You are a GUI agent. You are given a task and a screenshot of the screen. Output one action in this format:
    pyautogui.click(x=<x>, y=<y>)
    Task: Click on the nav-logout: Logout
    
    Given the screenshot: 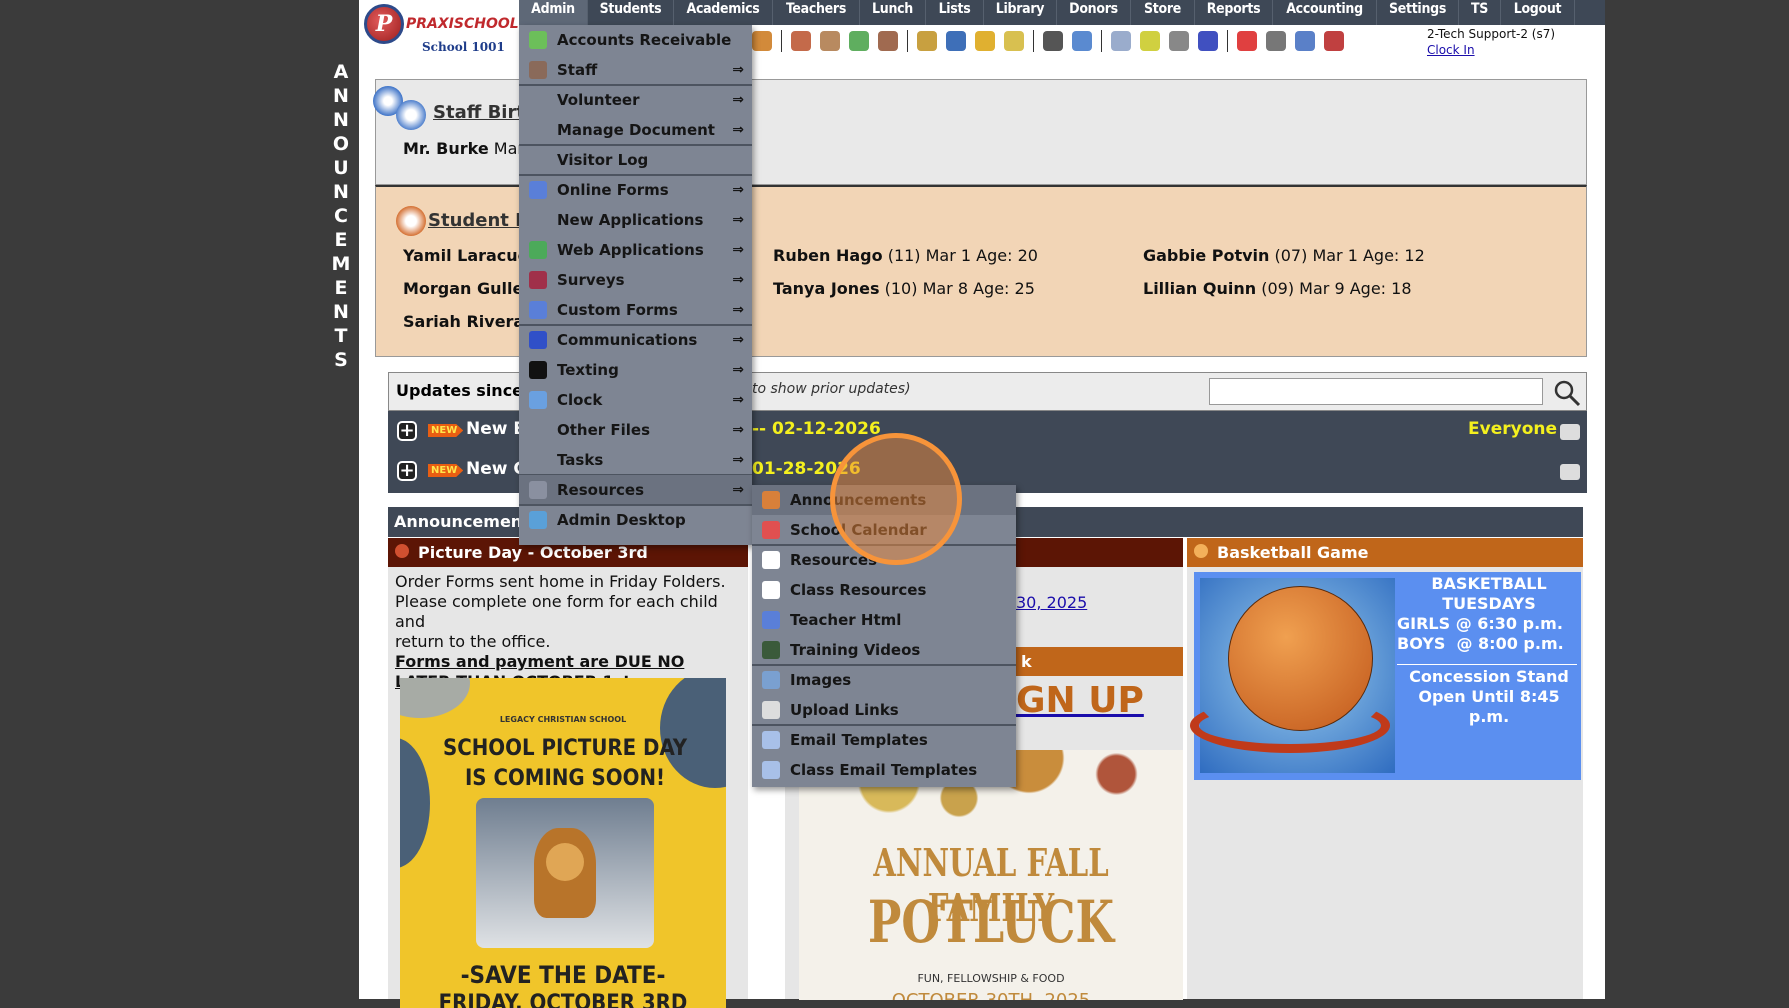 What is the action you would take?
    pyautogui.click(x=1538, y=12)
    